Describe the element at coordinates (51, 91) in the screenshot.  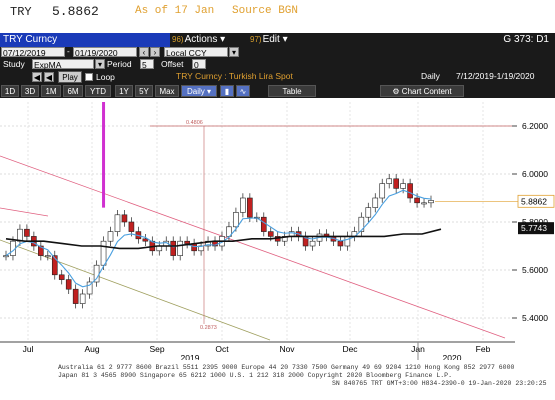
I see `timeframe-1m: 1M` at that location.